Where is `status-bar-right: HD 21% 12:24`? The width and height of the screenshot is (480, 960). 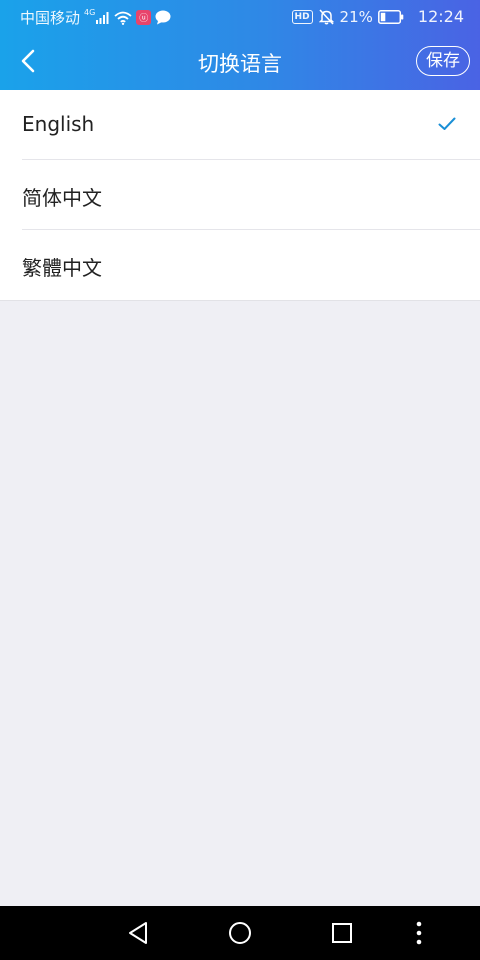 status-bar-right: HD 21% 12:24 is located at coordinates (377, 16).